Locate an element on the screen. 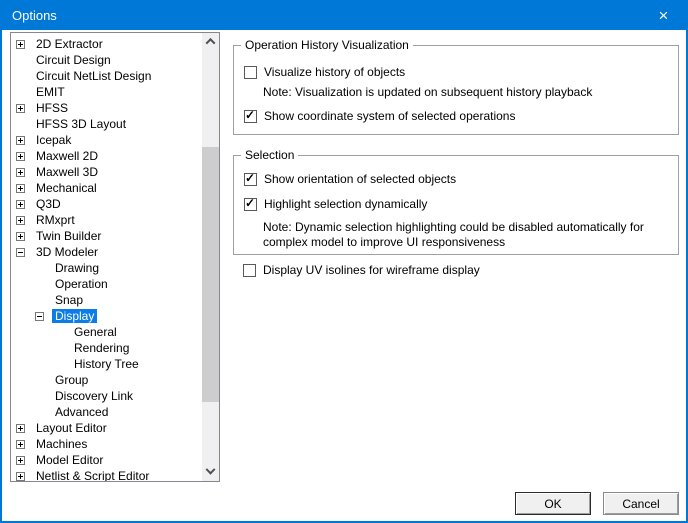 Image resolution: width=688 pixels, height=523 pixels. checkbox is located at coordinates (249, 270).